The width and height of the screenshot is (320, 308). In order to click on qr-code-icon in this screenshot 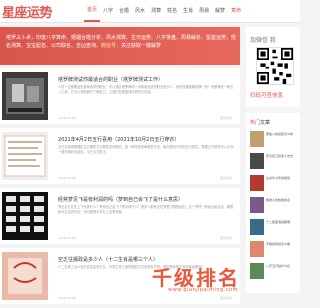, I will do `click(275, 66)`.